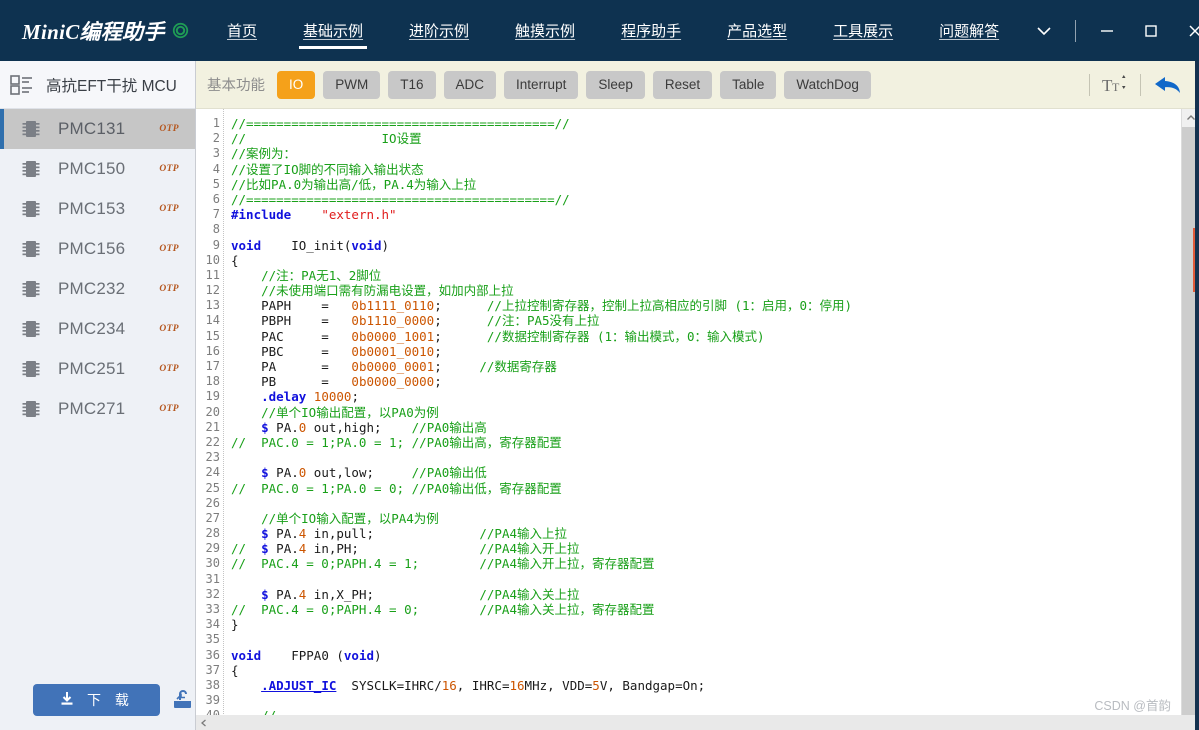 This screenshot has height=730, width=1199. What do you see at coordinates (242, 30) in the screenshot?
I see `nav-item-0: 首页` at bounding box center [242, 30].